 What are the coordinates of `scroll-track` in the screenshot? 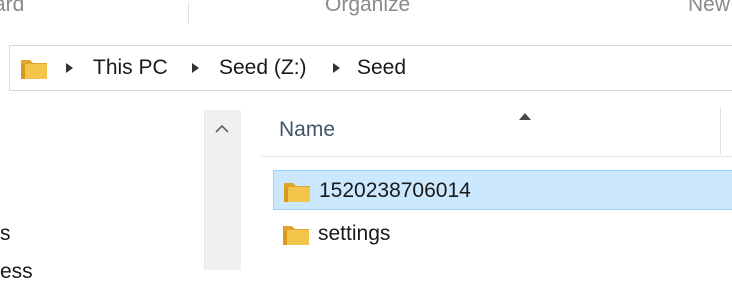 It's located at (223, 210).